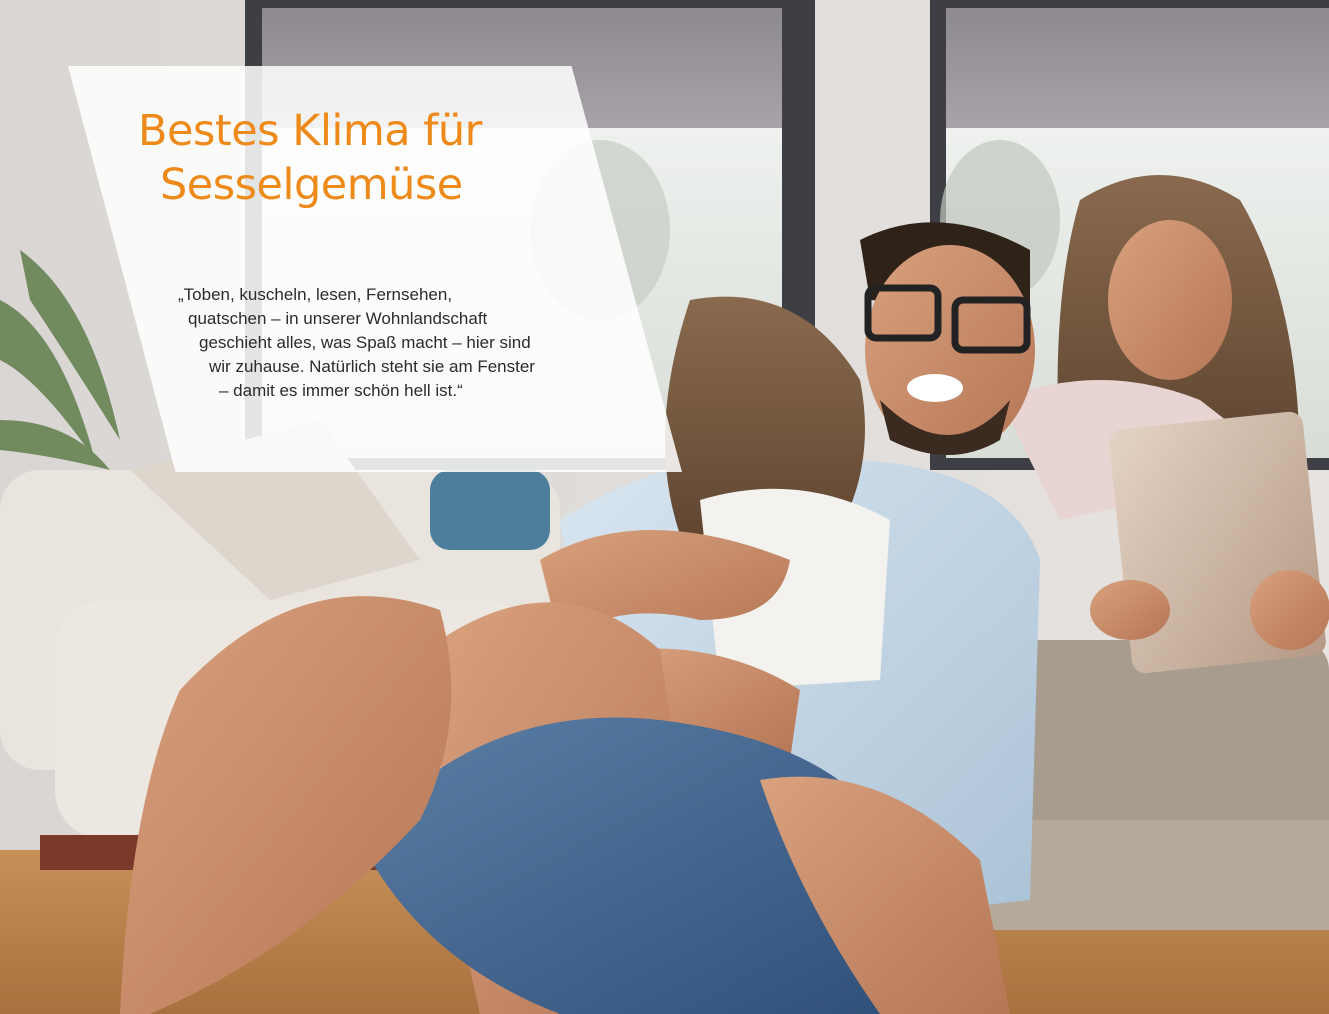  Describe the element at coordinates (310, 131) in the screenshot. I see `headline-line-1: Bestes Klima für` at that location.